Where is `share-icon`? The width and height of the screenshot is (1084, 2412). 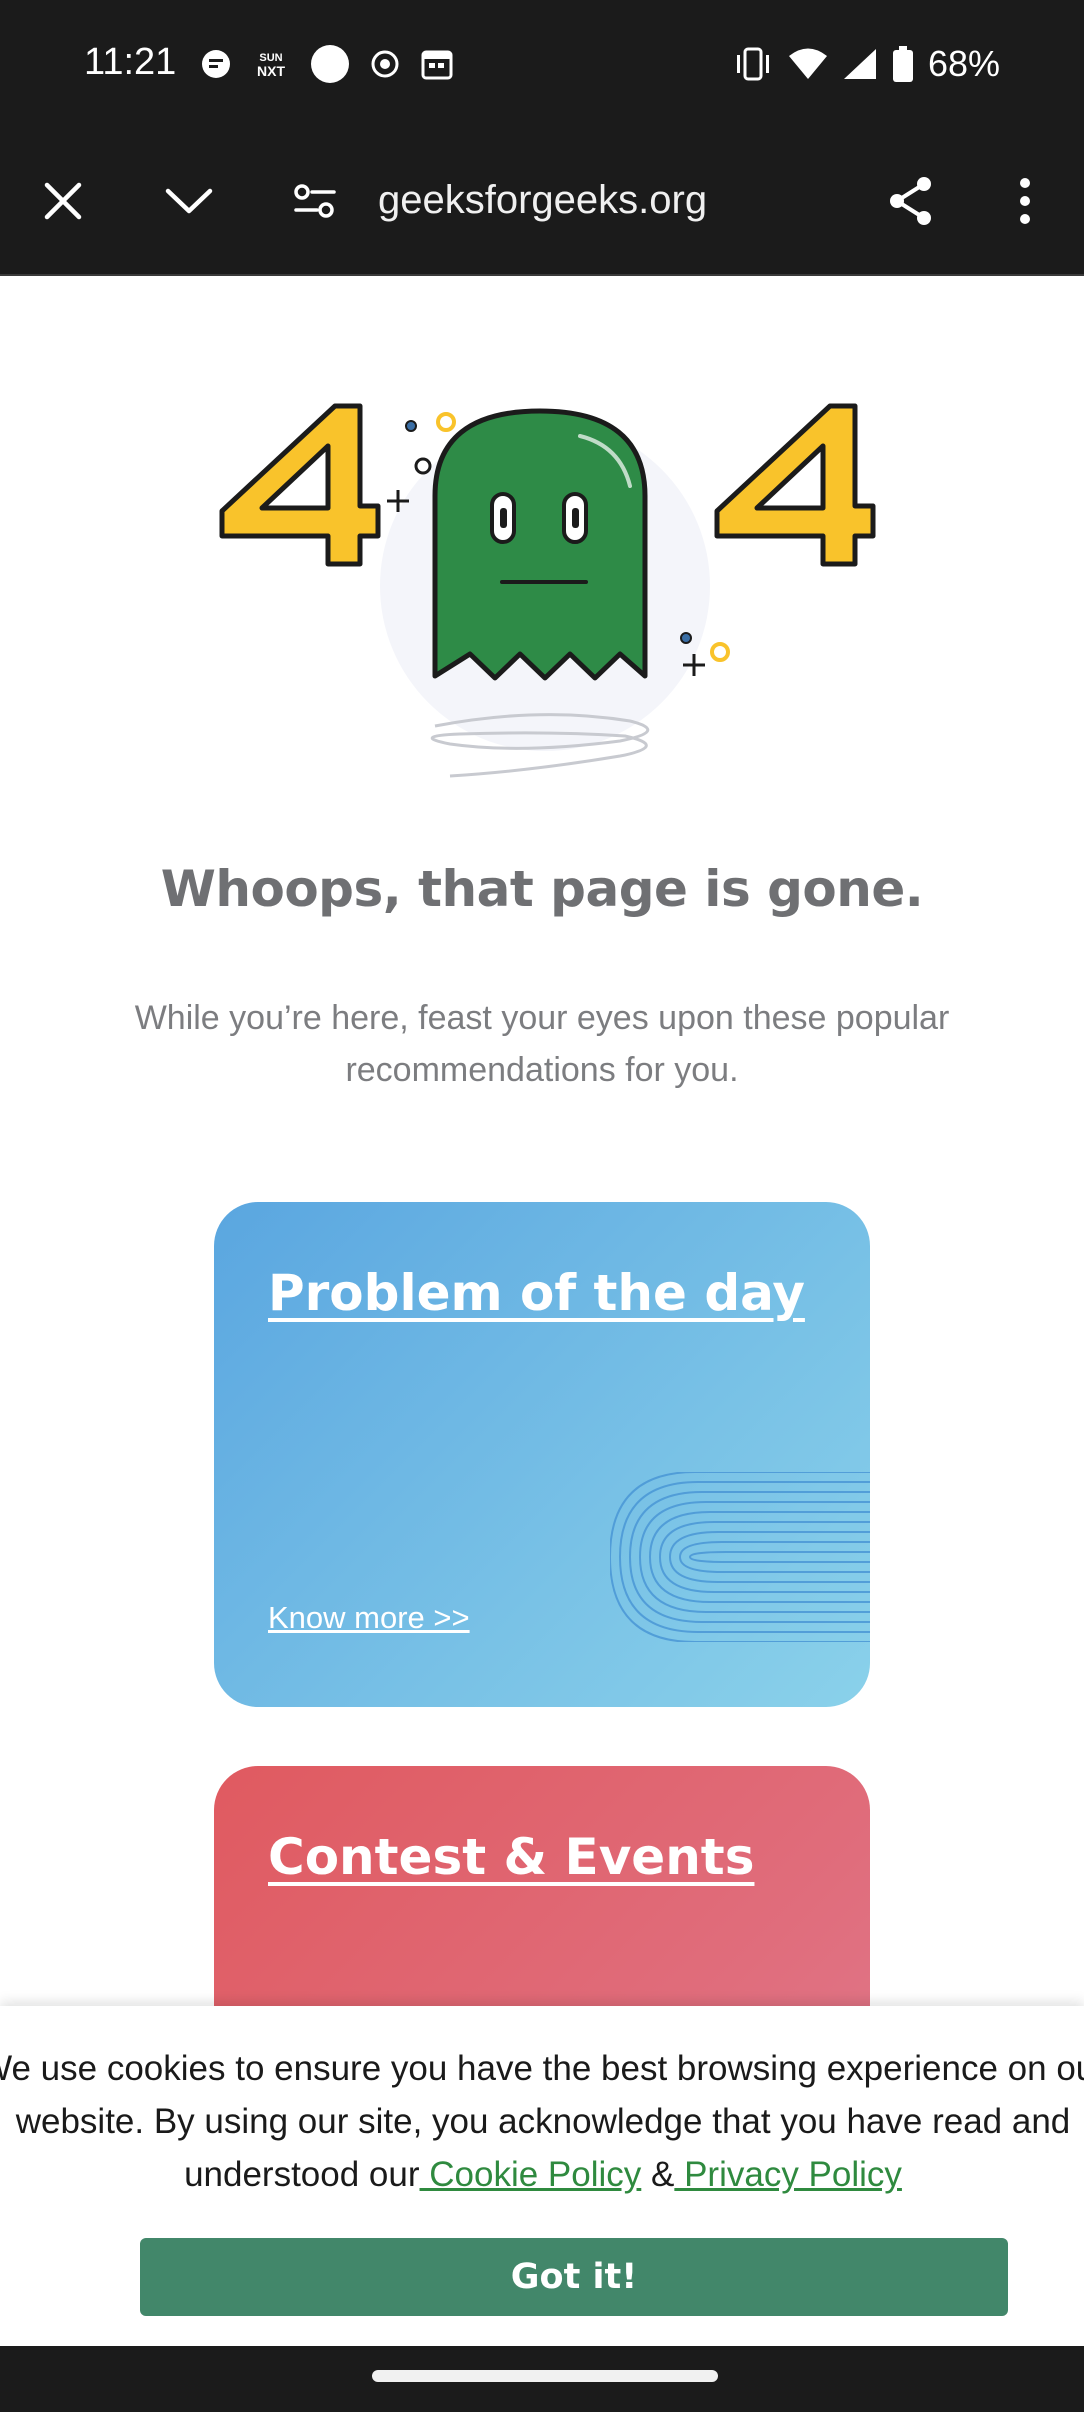
share-icon is located at coordinates (910, 201).